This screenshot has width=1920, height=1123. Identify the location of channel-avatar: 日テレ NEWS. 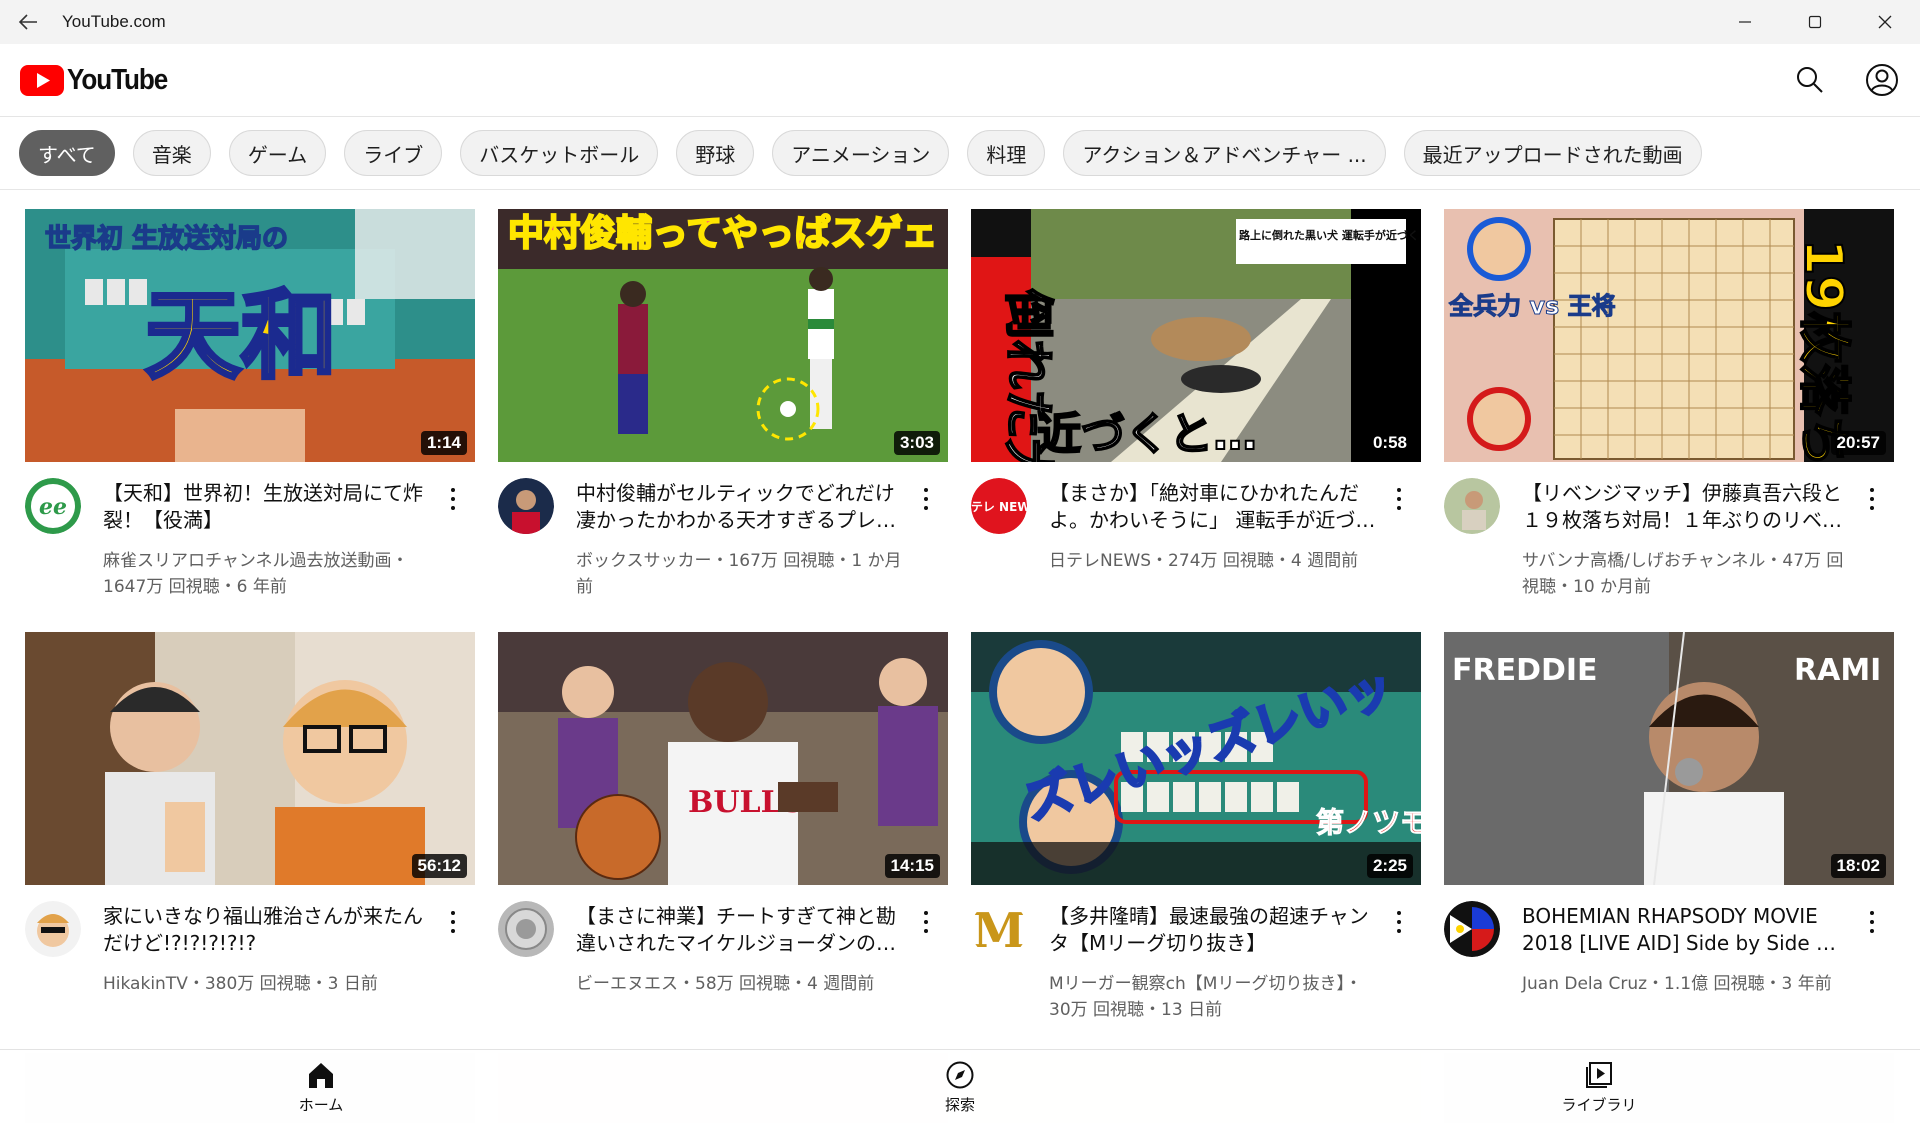
(999, 506).